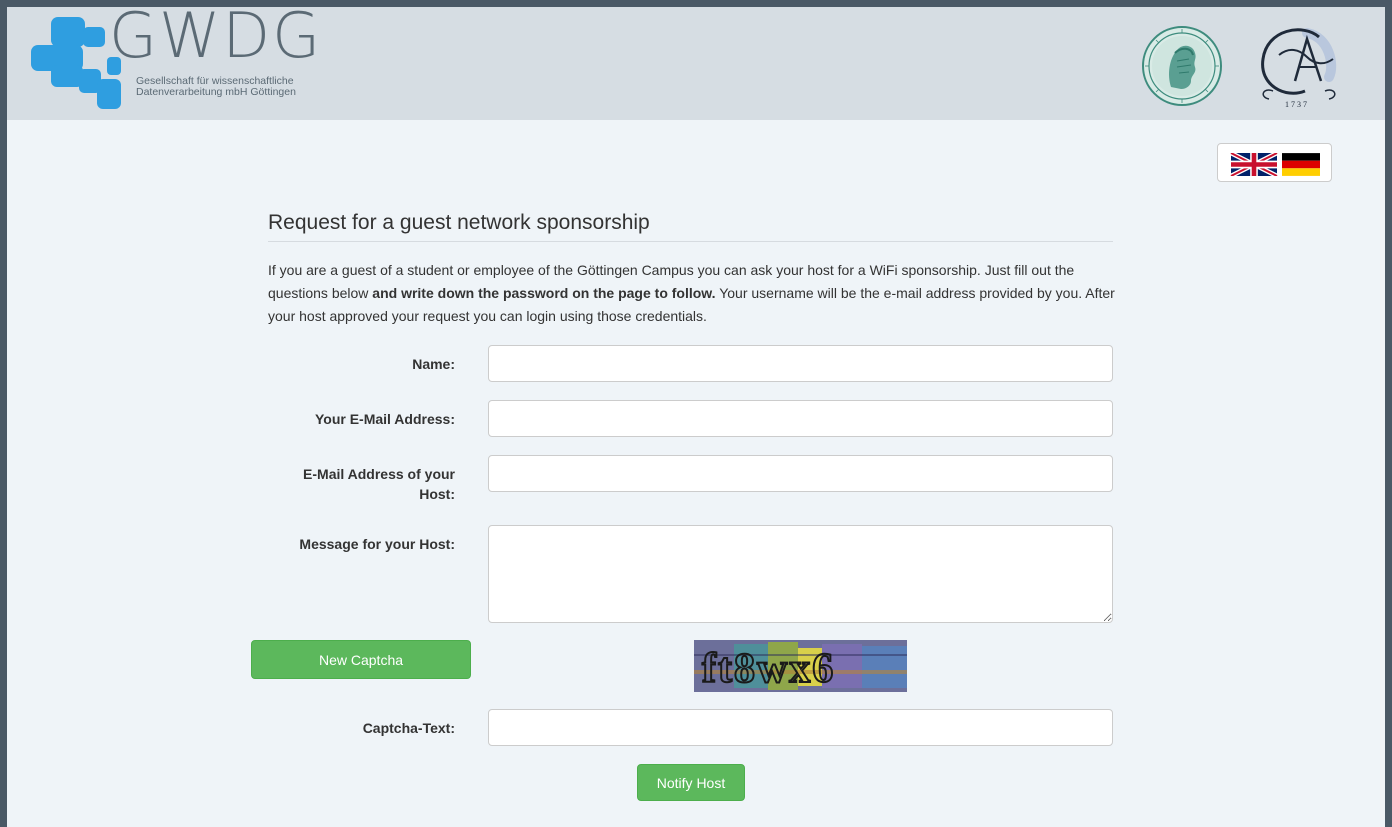  I want to click on university-goettingen-seal: 1 7 3 7, so click(1297, 65).